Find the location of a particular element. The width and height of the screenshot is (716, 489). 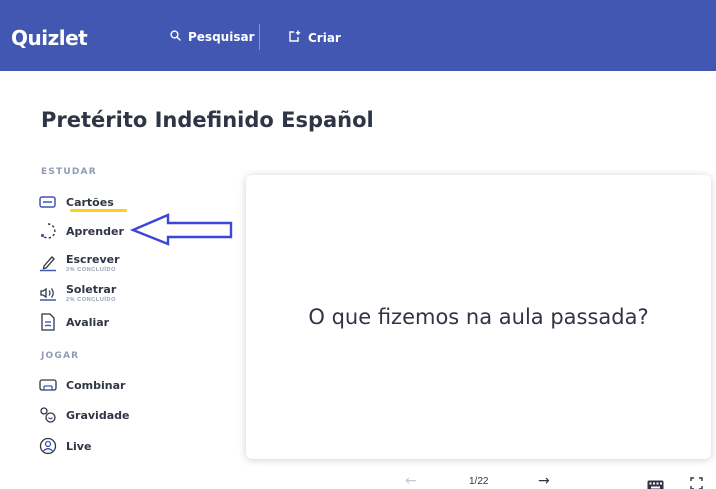

study-mode-spell: Soletrar 2% CONCLUÍDO is located at coordinates (77, 293).